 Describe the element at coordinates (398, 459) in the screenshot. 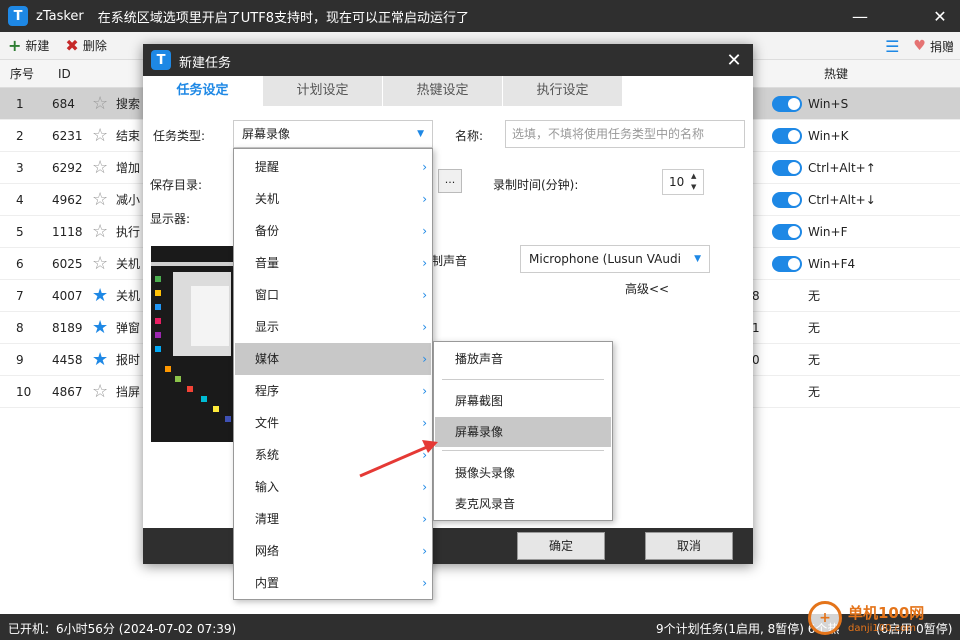

I see `pointer-arrow-icon` at that location.